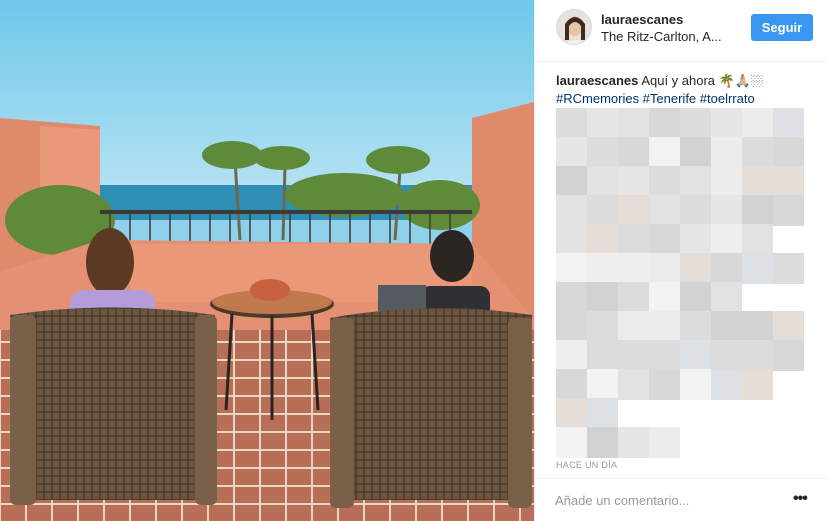 The image size is (828, 521). I want to click on post-username: lauraescanes, so click(642, 19).